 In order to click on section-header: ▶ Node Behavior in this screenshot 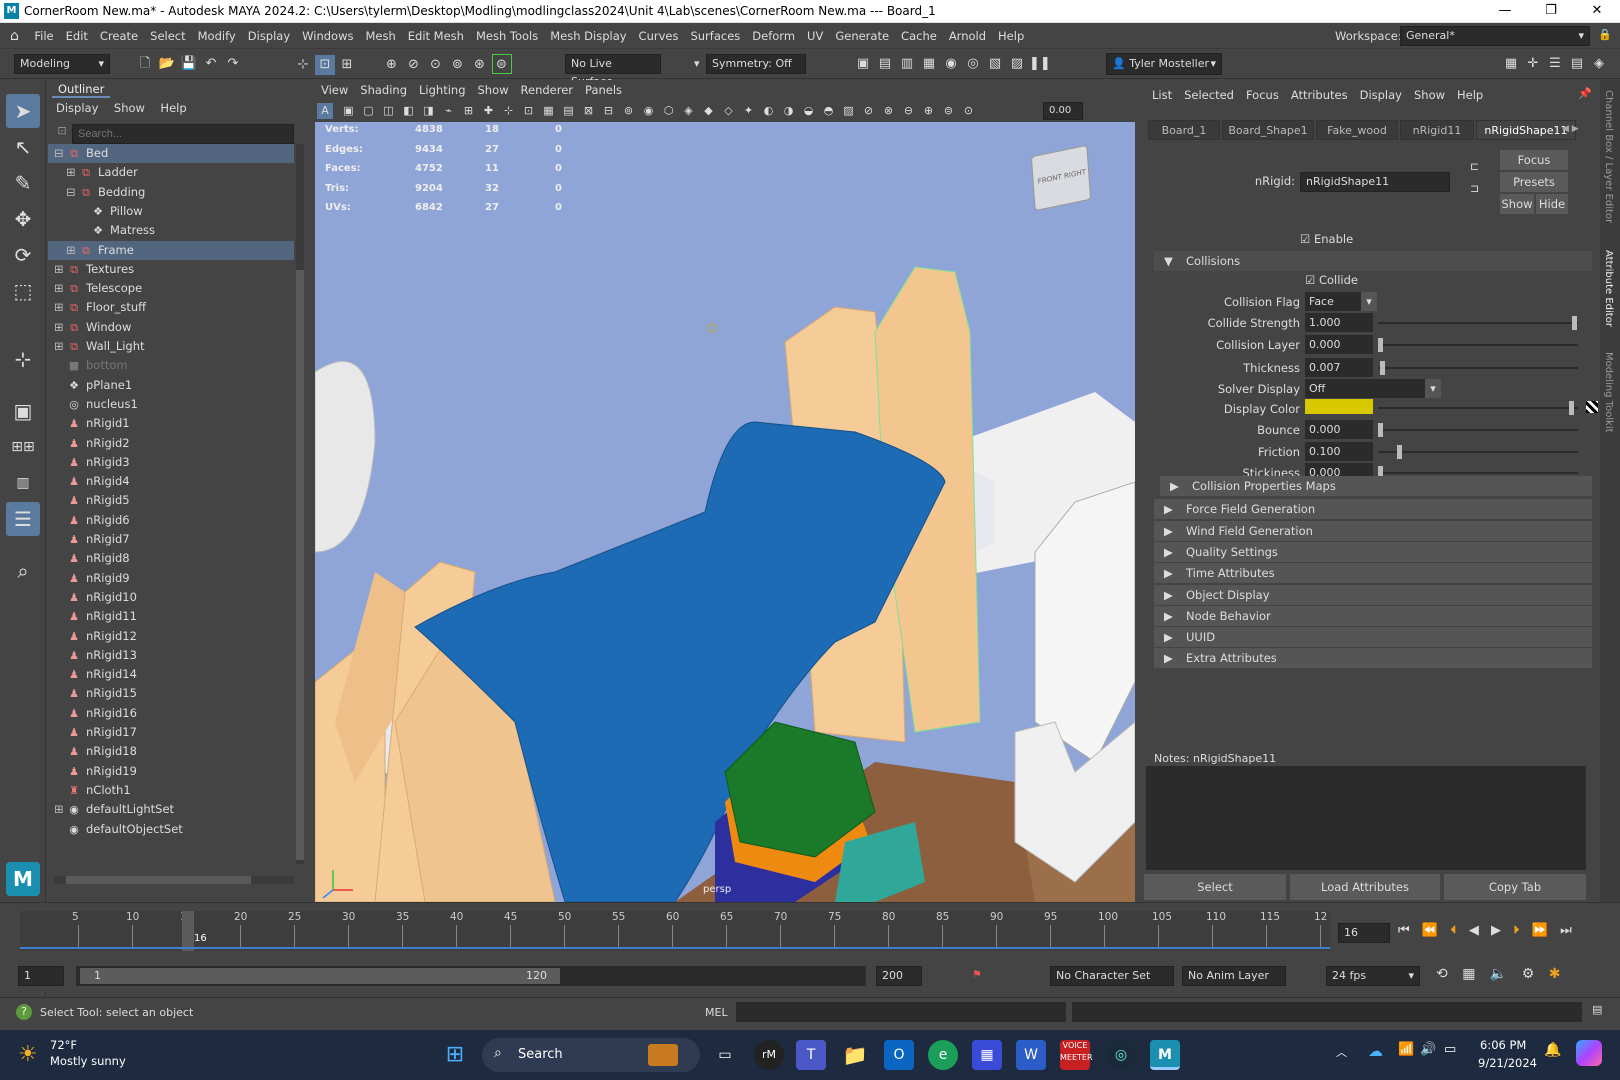, I will do `click(1373, 615)`.